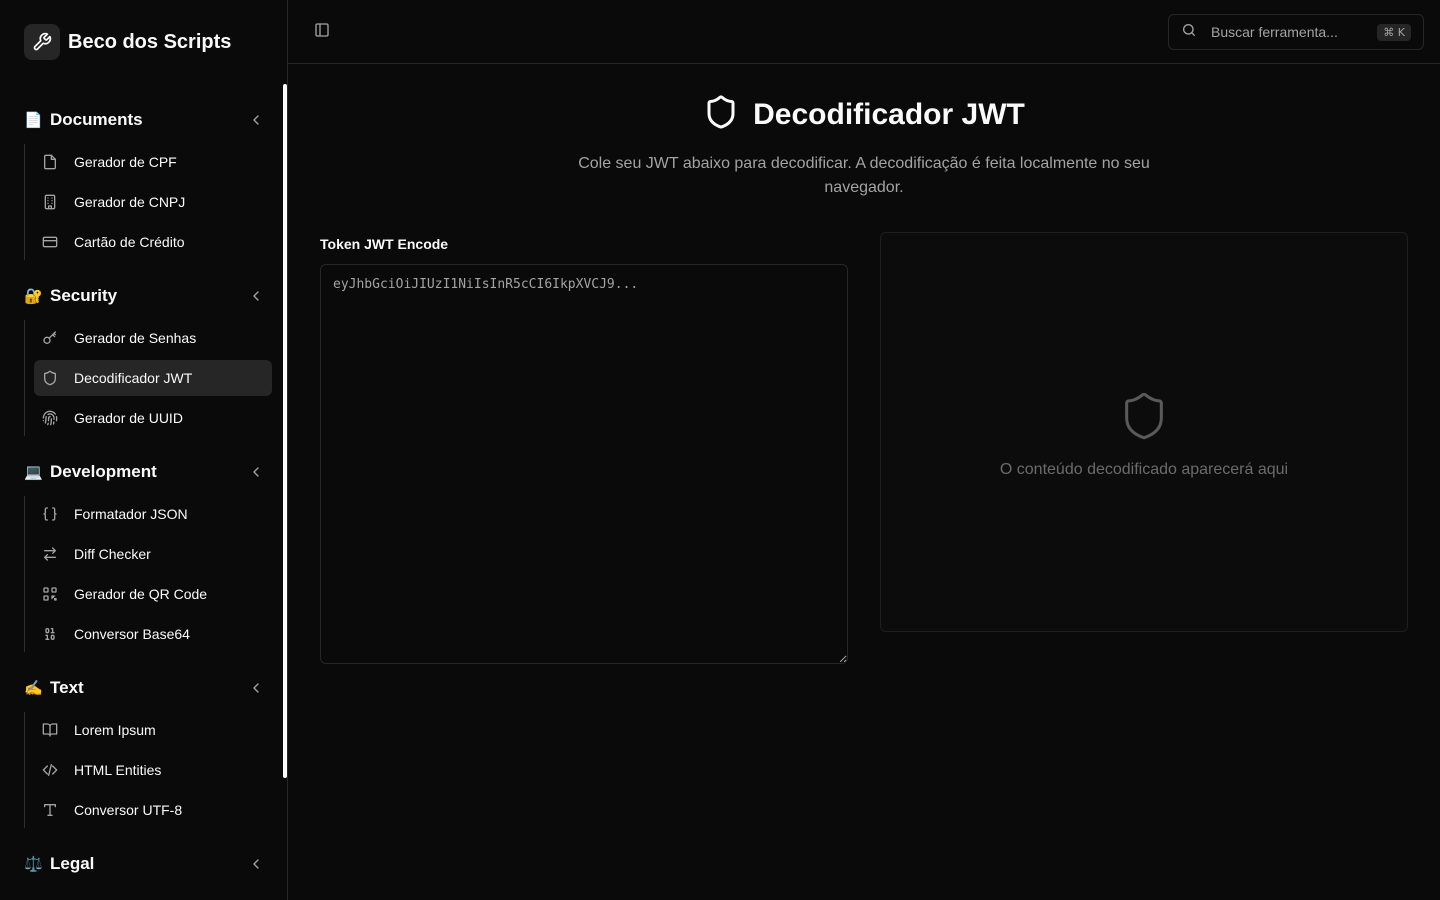  Describe the element at coordinates (889, 114) in the screenshot. I see `page-heading: Decodificador JWT` at that location.